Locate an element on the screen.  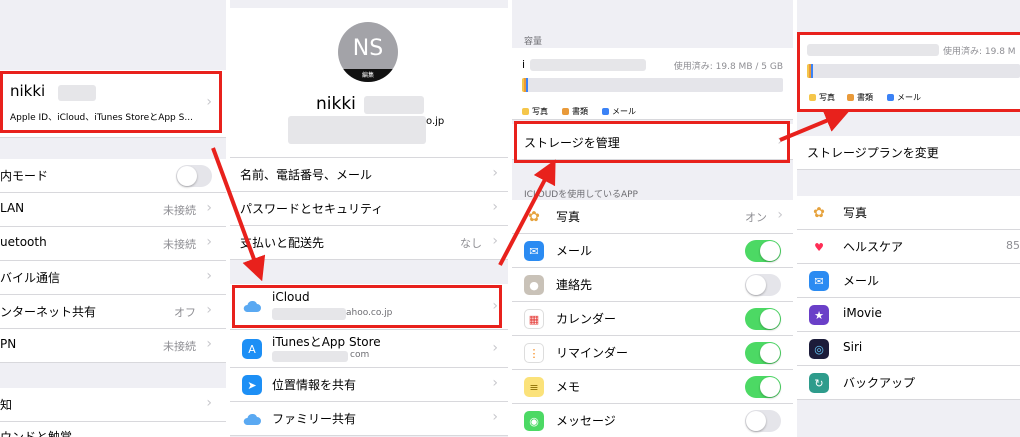
settings-row: PN 未接続 › is located at coordinates (113, 346).